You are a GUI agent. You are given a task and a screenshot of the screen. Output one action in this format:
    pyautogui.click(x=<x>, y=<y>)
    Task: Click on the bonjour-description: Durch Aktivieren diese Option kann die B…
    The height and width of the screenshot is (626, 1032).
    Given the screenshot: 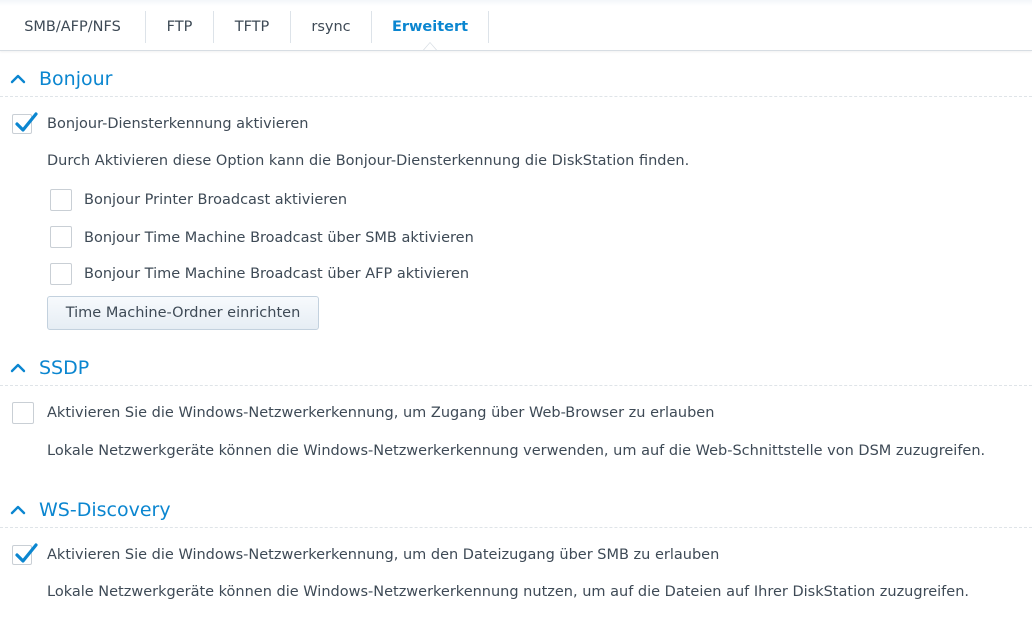 What is the action you would take?
    pyautogui.click(x=368, y=161)
    